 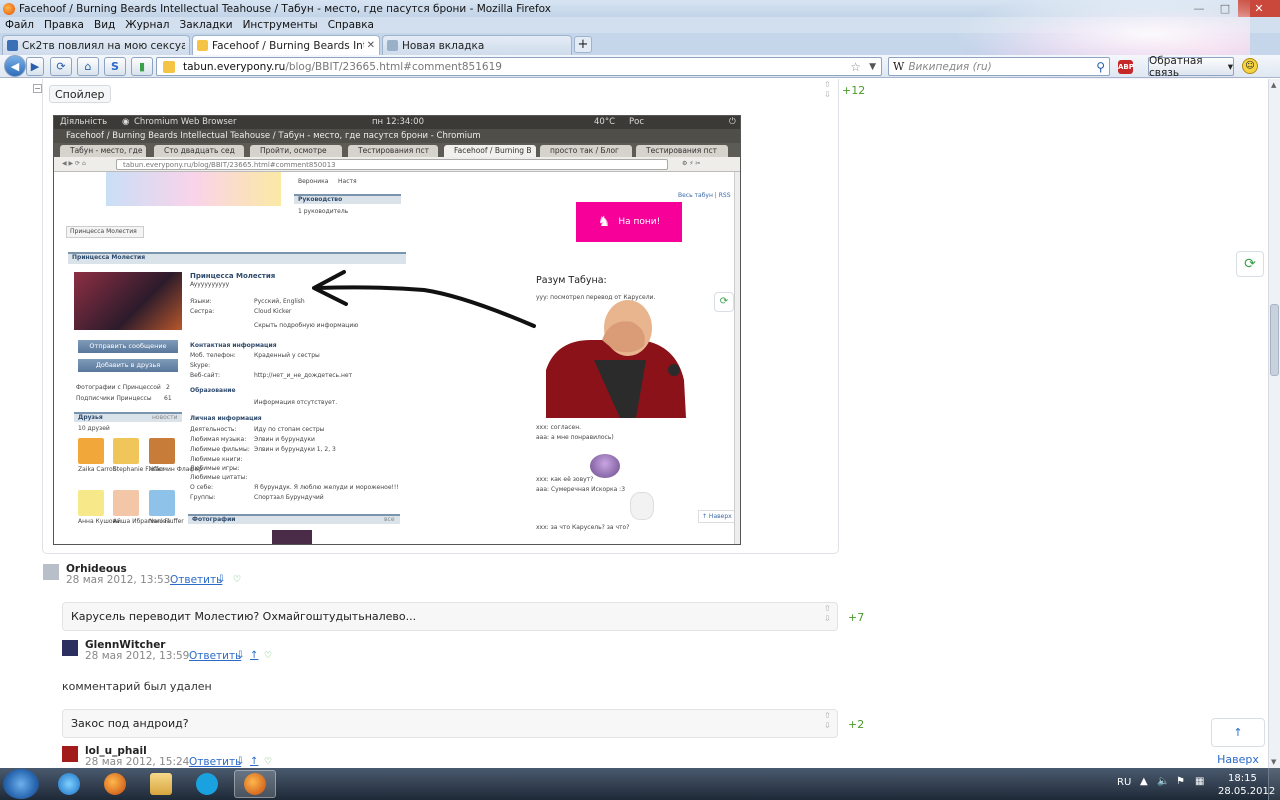 I want to click on comment-date: 28 мая 2012, 13:53, so click(x=118, y=580).